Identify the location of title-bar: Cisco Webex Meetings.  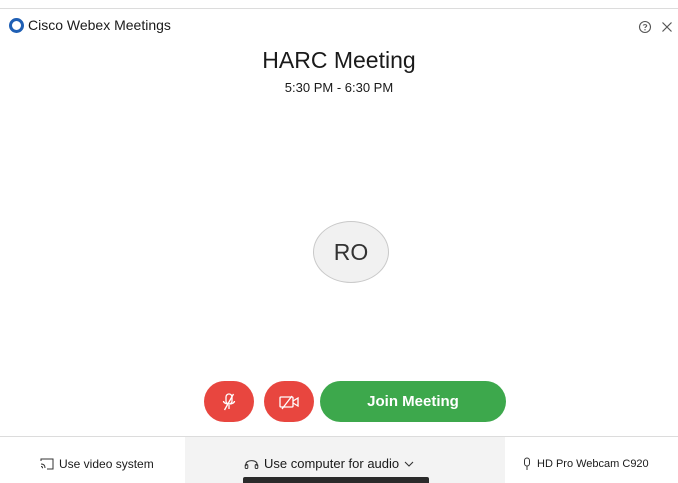
(339, 25).